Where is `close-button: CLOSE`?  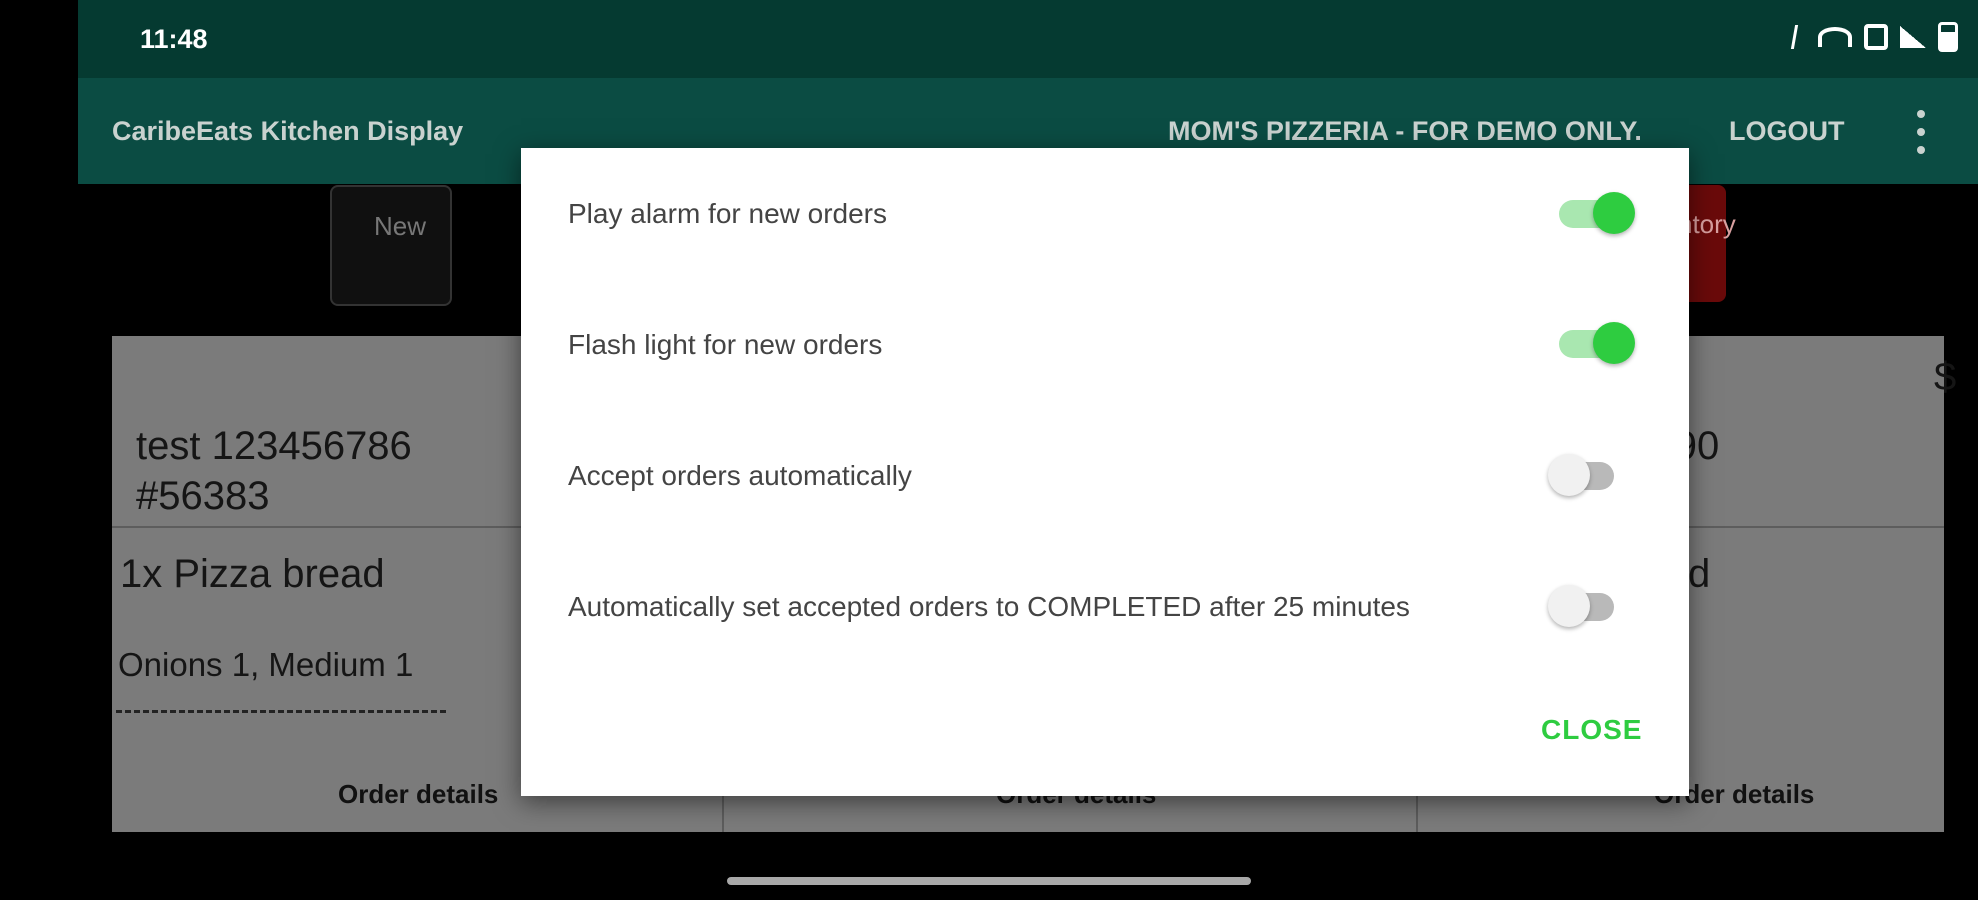
close-button: CLOSE is located at coordinates (1591, 730).